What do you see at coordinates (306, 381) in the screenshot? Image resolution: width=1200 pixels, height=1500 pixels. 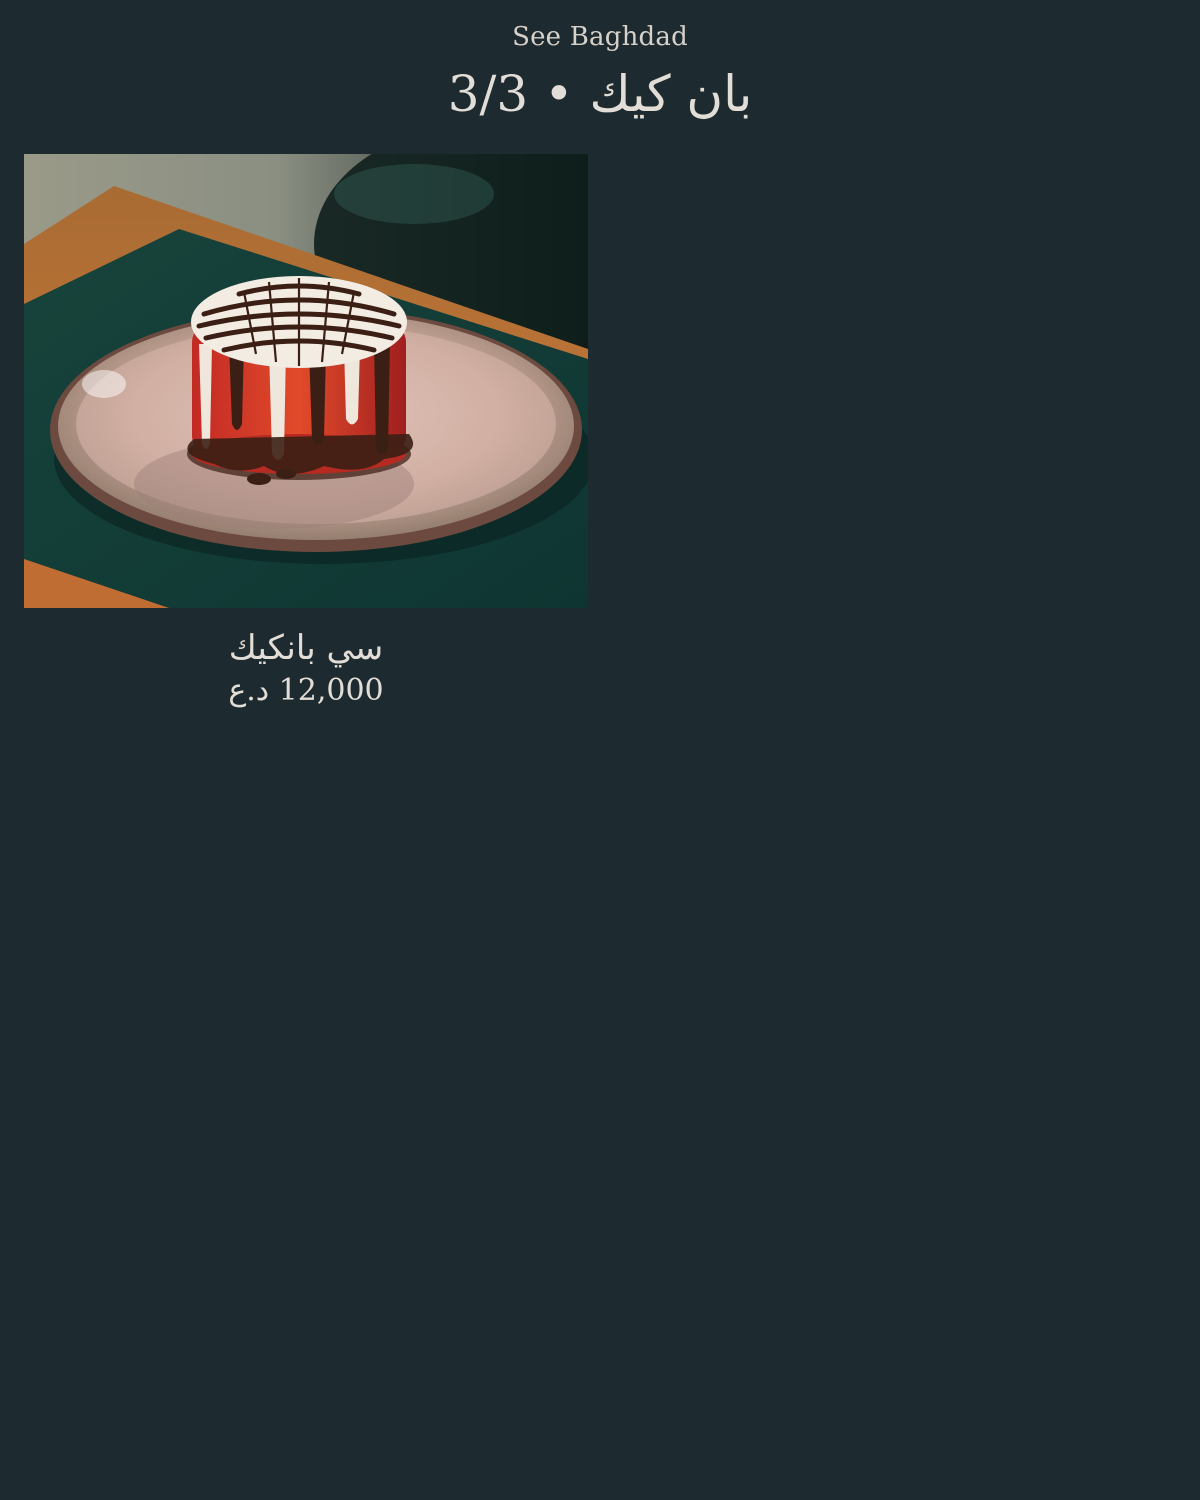 I see `dessert-photo` at bounding box center [306, 381].